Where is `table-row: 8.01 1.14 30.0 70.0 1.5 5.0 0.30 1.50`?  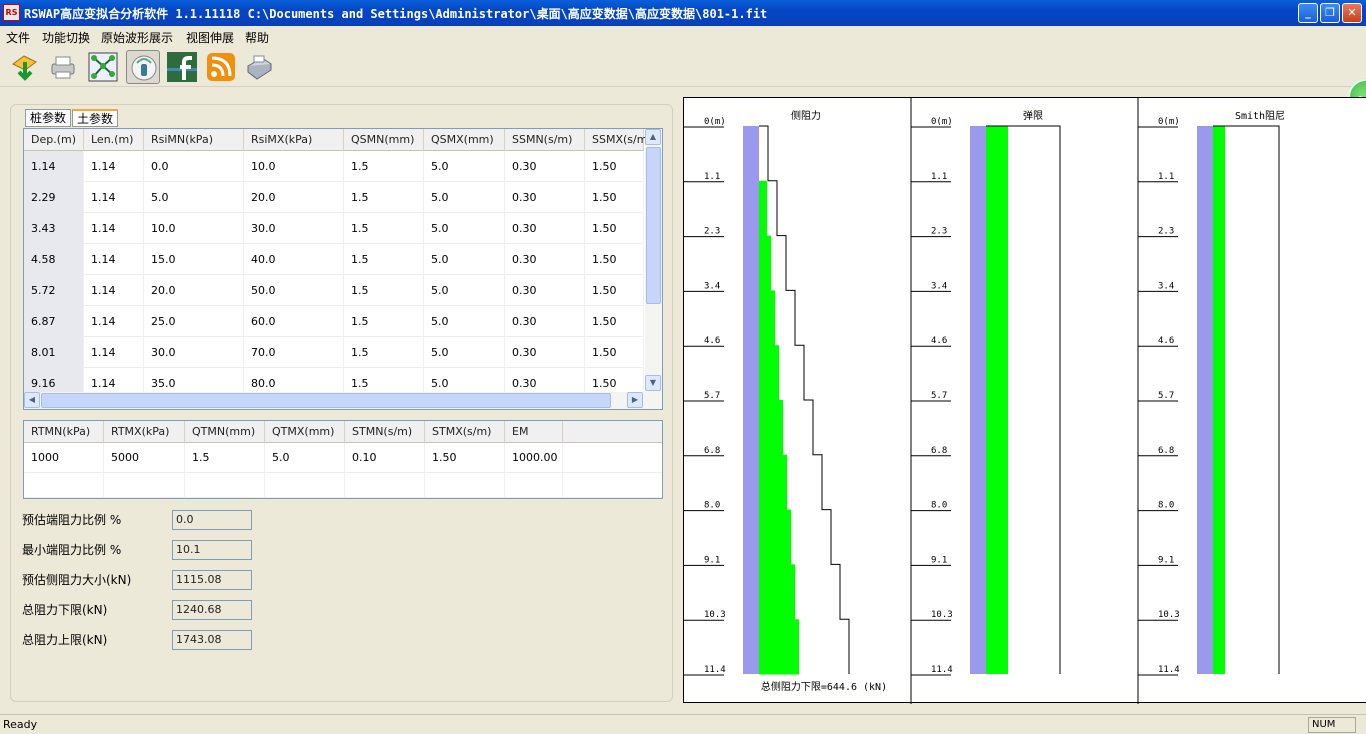 table-row: 8.01 1.14 30.0 70.0 1.5 5.0 0.30 1.50 is located at coordinates (334, 352).